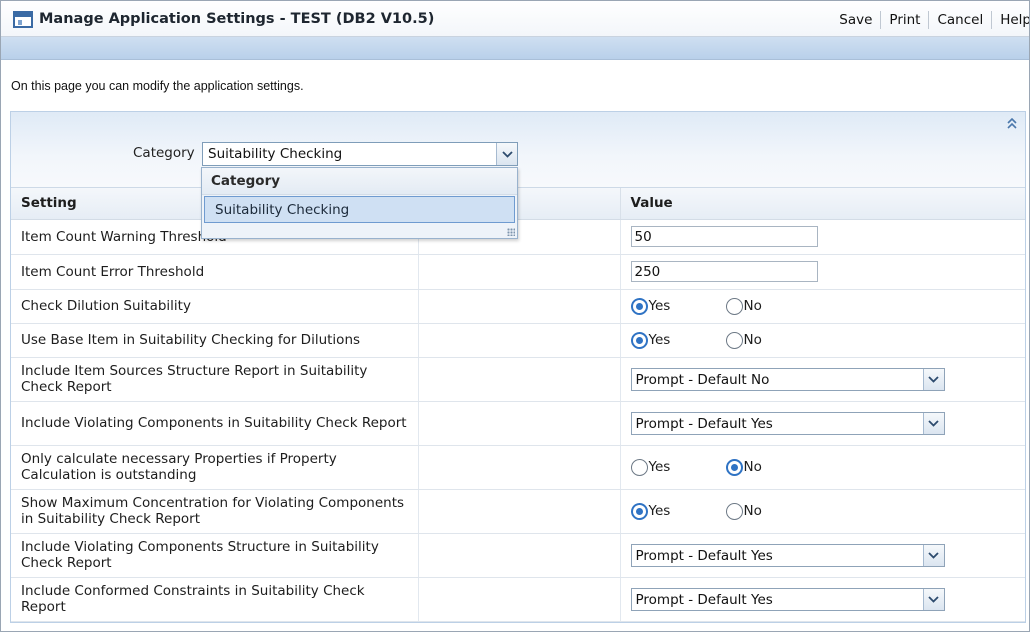  Describe the element at coordinates (164, 153) in the screenshot. I see `category-label: Category` at that location.